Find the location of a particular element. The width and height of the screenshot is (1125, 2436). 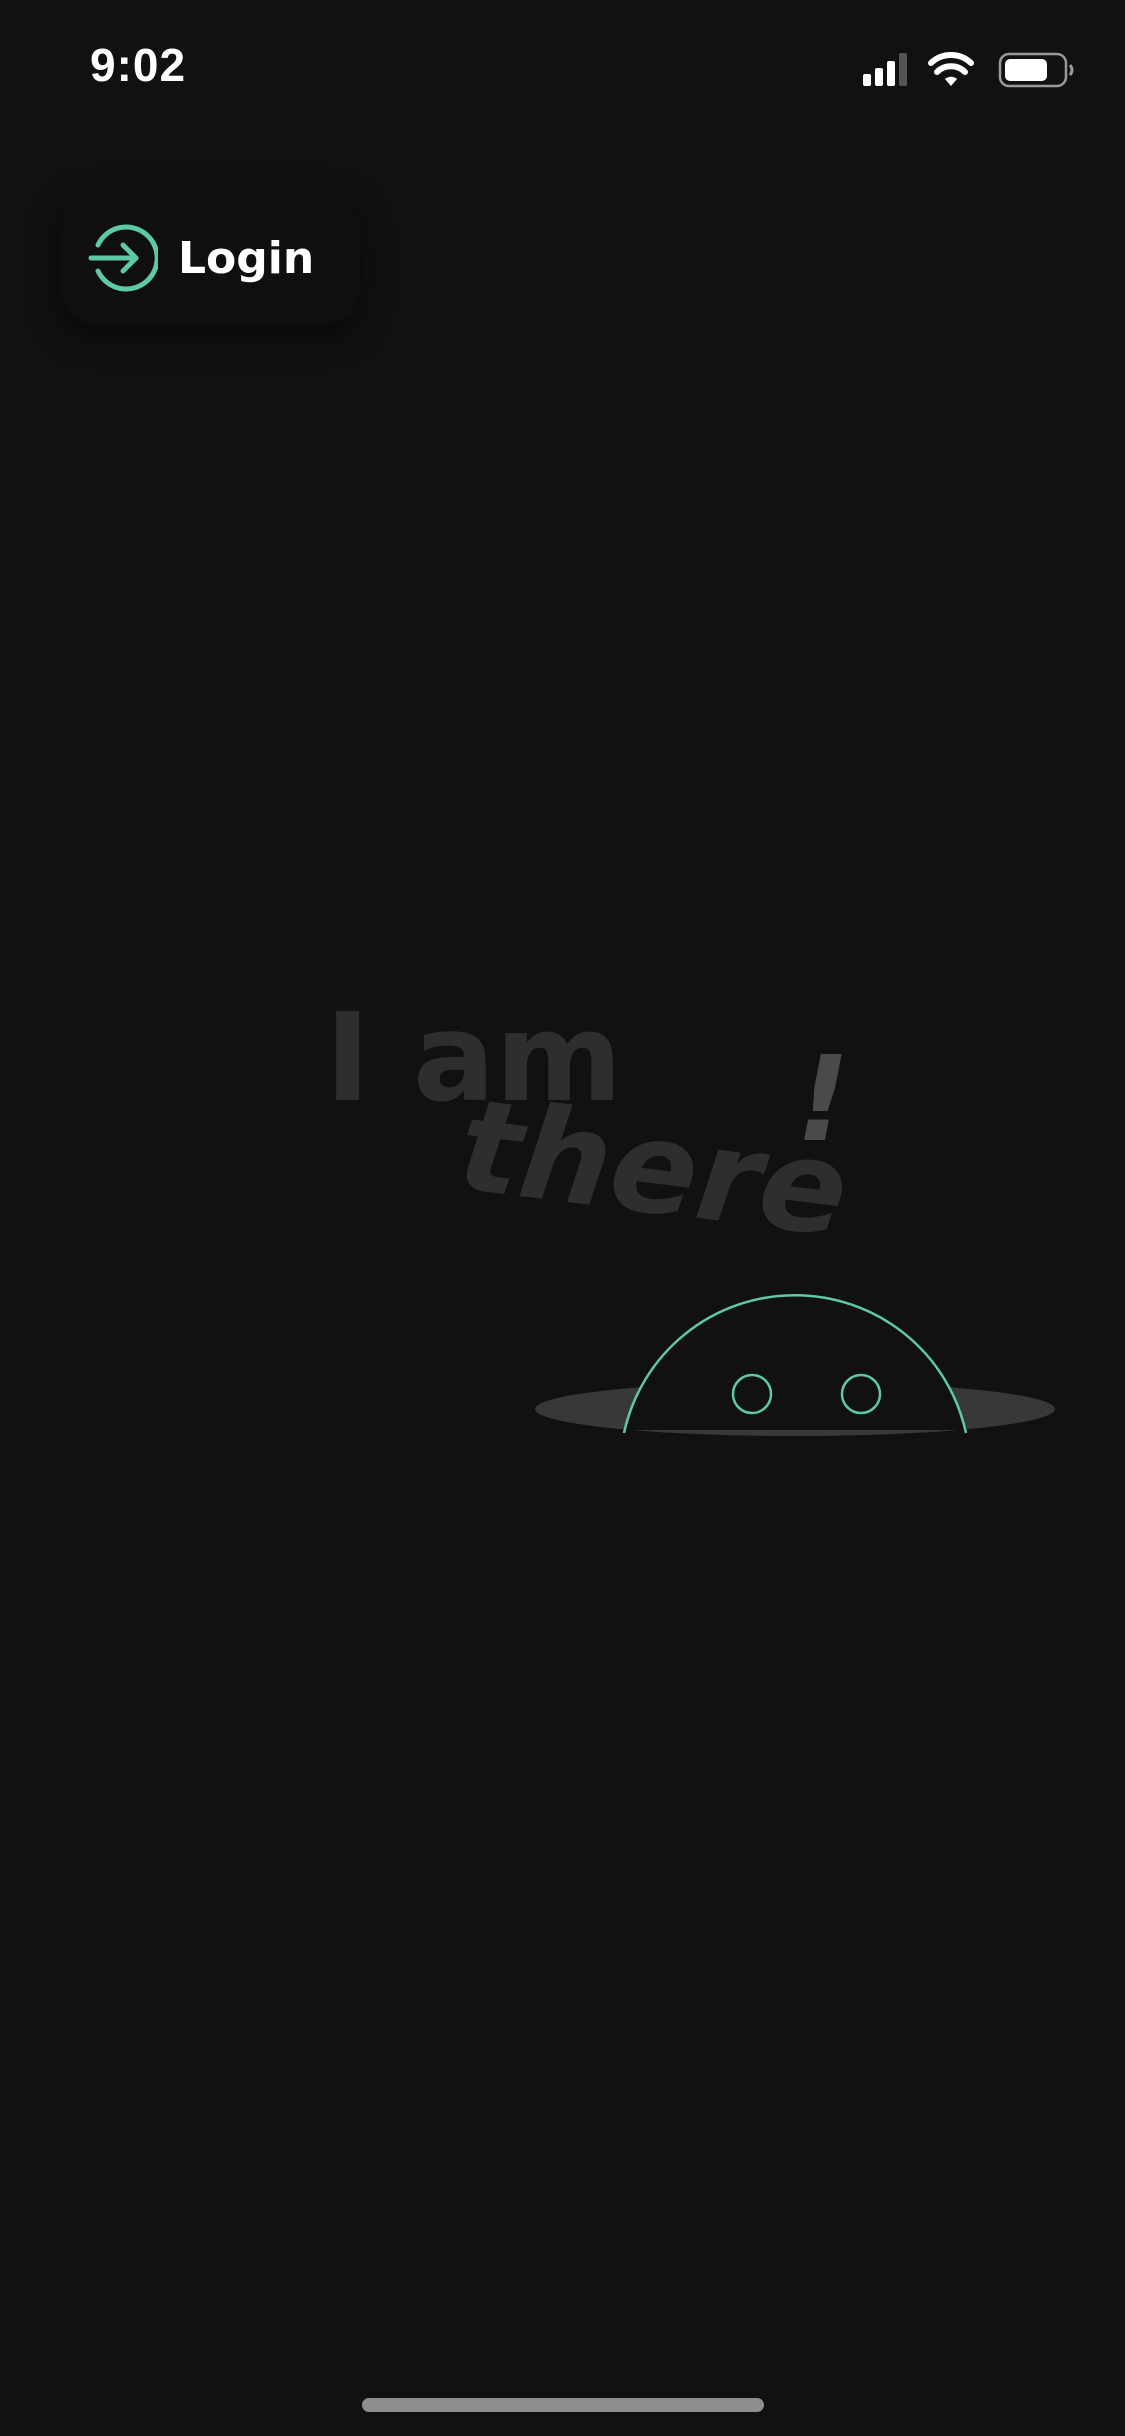

status-icons is located at coordinates (968, 70).